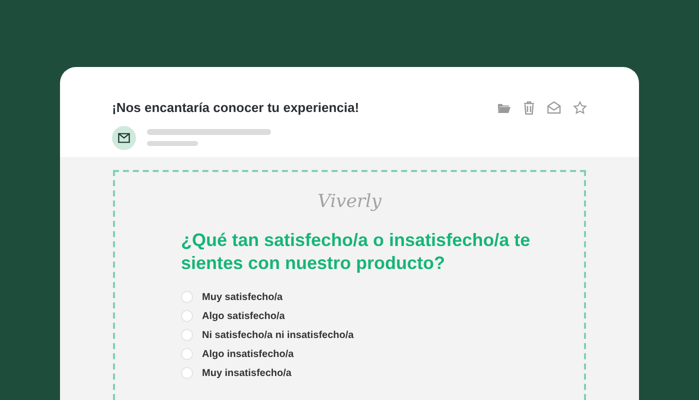 The image size is (699, 400). I want to click on survey-question: ¿Qué tan satisfecho/a o insatisfecho/a te sientes con nuestro producto?, so click(356, 252).